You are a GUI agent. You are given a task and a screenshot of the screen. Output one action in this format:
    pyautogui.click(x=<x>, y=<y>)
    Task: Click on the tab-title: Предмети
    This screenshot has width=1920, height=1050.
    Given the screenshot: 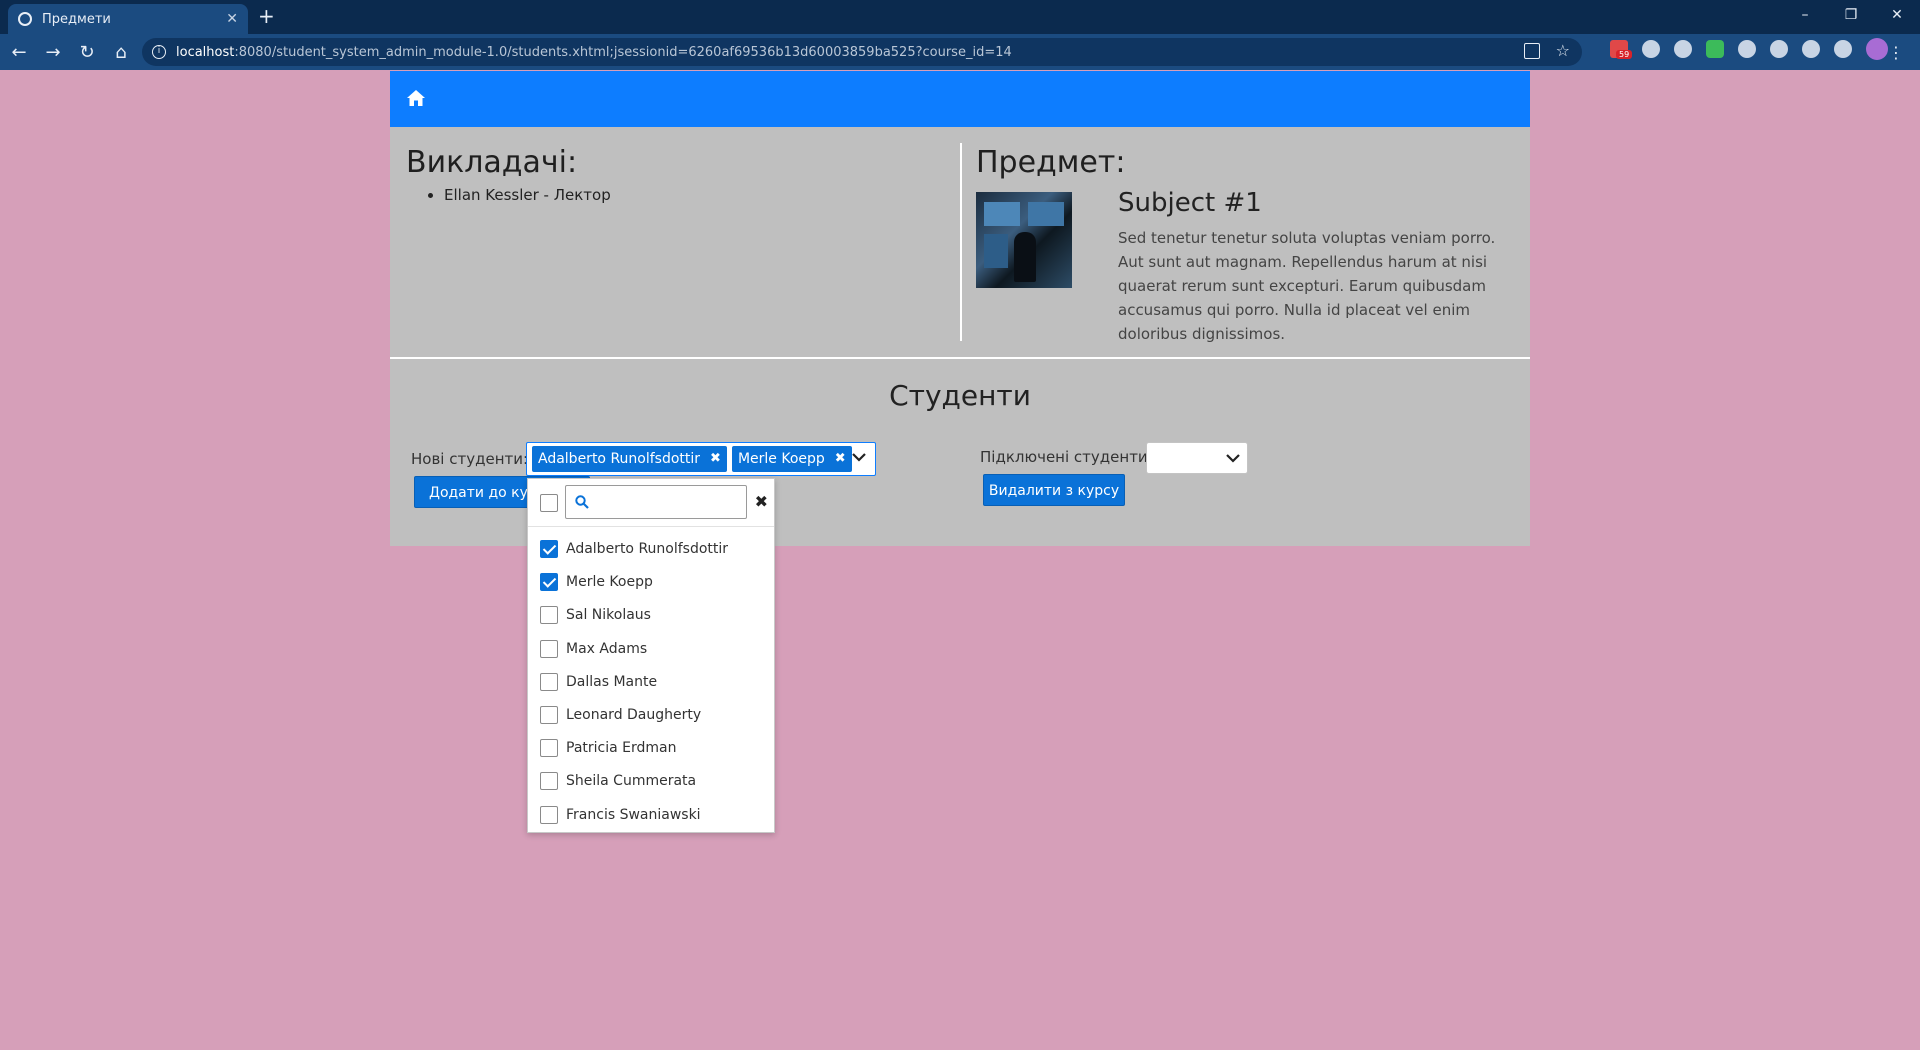 What is the action you would take?
    pyautogui.click(x=76, y=19)
    